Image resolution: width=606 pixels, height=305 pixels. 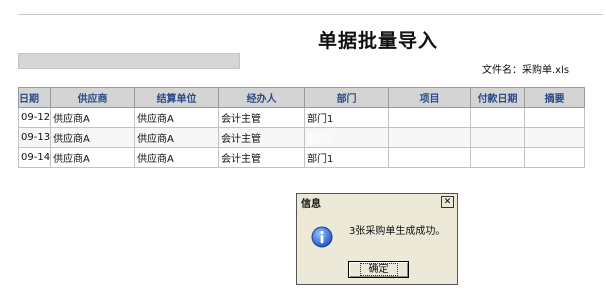 I want to click on column-header-supplier: 供应商, so click(x=93, y=97).